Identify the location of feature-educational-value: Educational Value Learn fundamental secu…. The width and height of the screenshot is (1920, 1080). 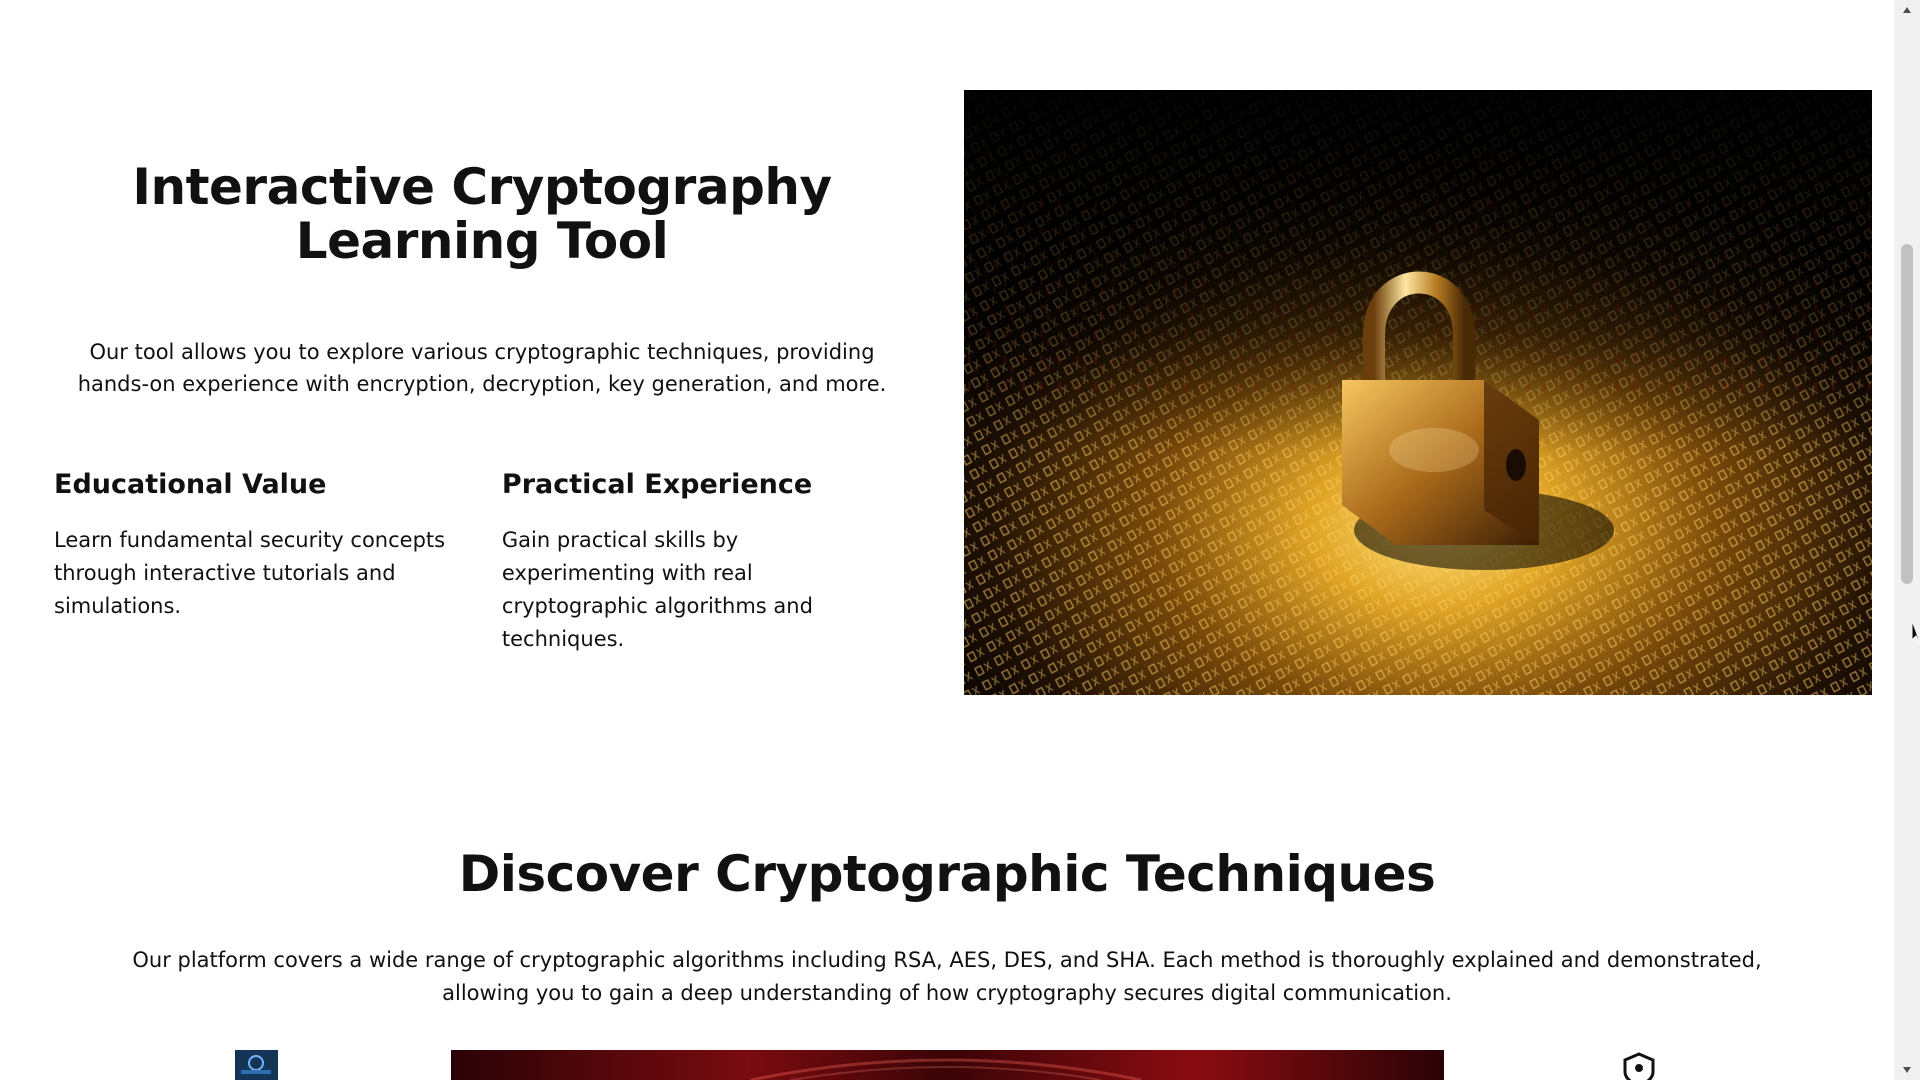
(278, 562).